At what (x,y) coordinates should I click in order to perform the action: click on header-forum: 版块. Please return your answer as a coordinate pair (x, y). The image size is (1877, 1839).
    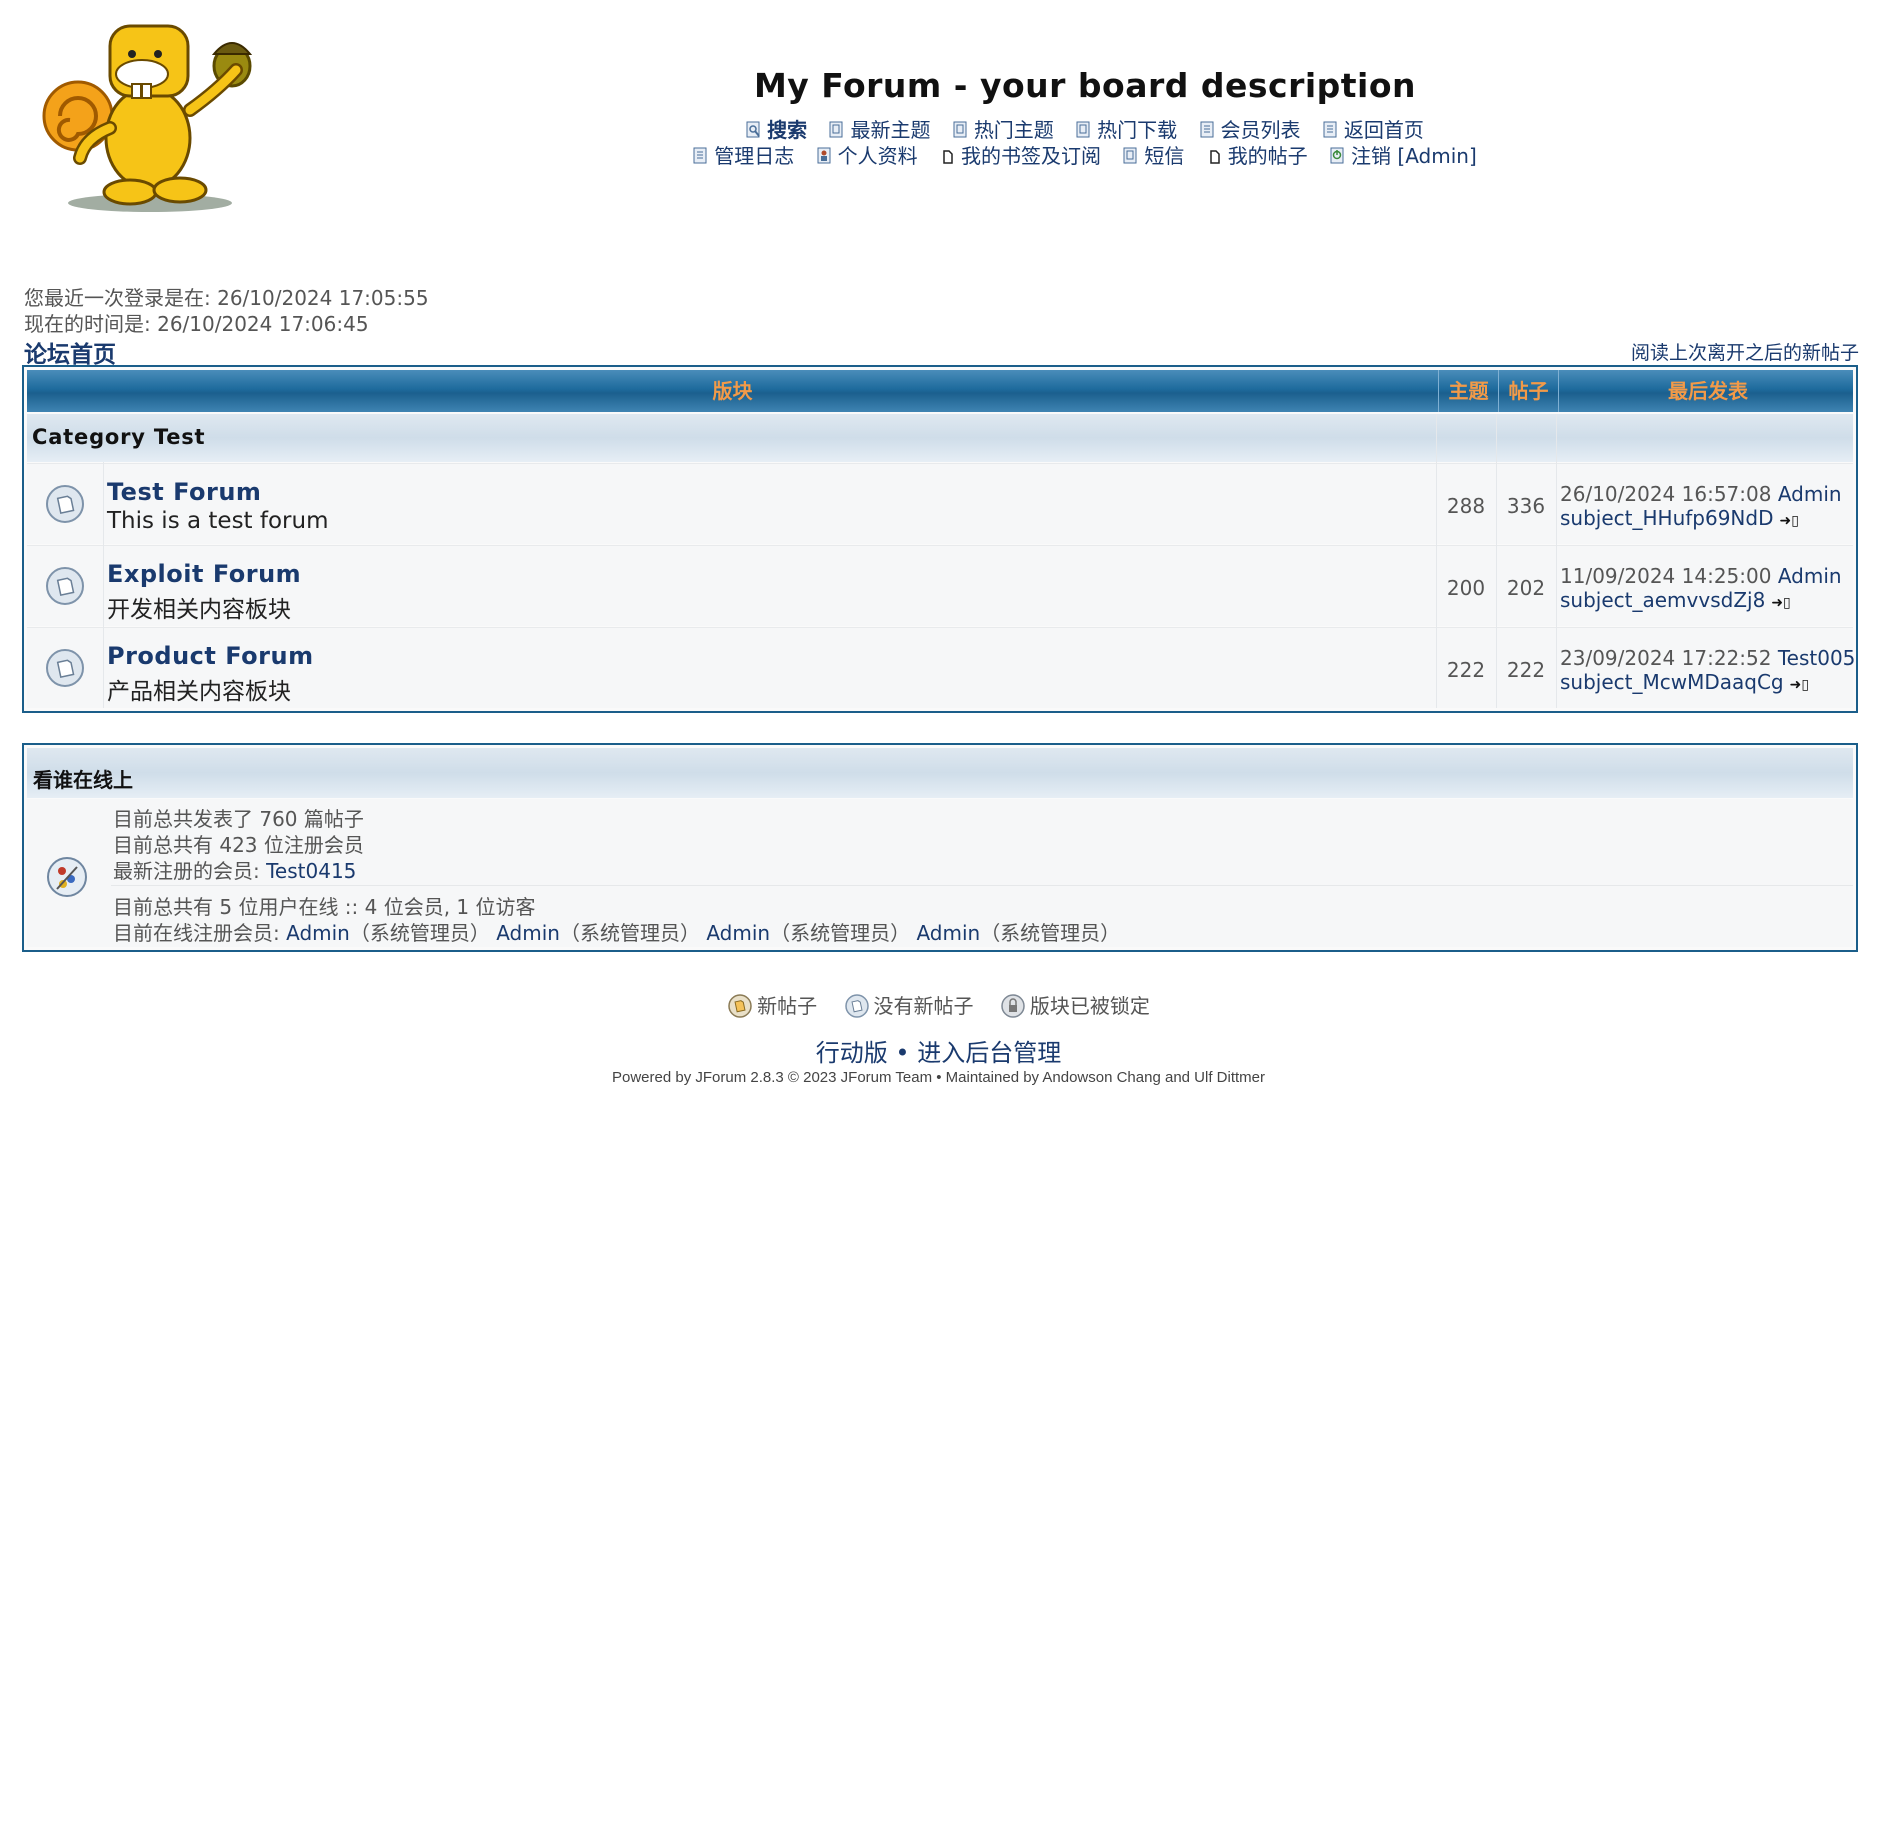
    Looking at the image, I should click on (733, 391).